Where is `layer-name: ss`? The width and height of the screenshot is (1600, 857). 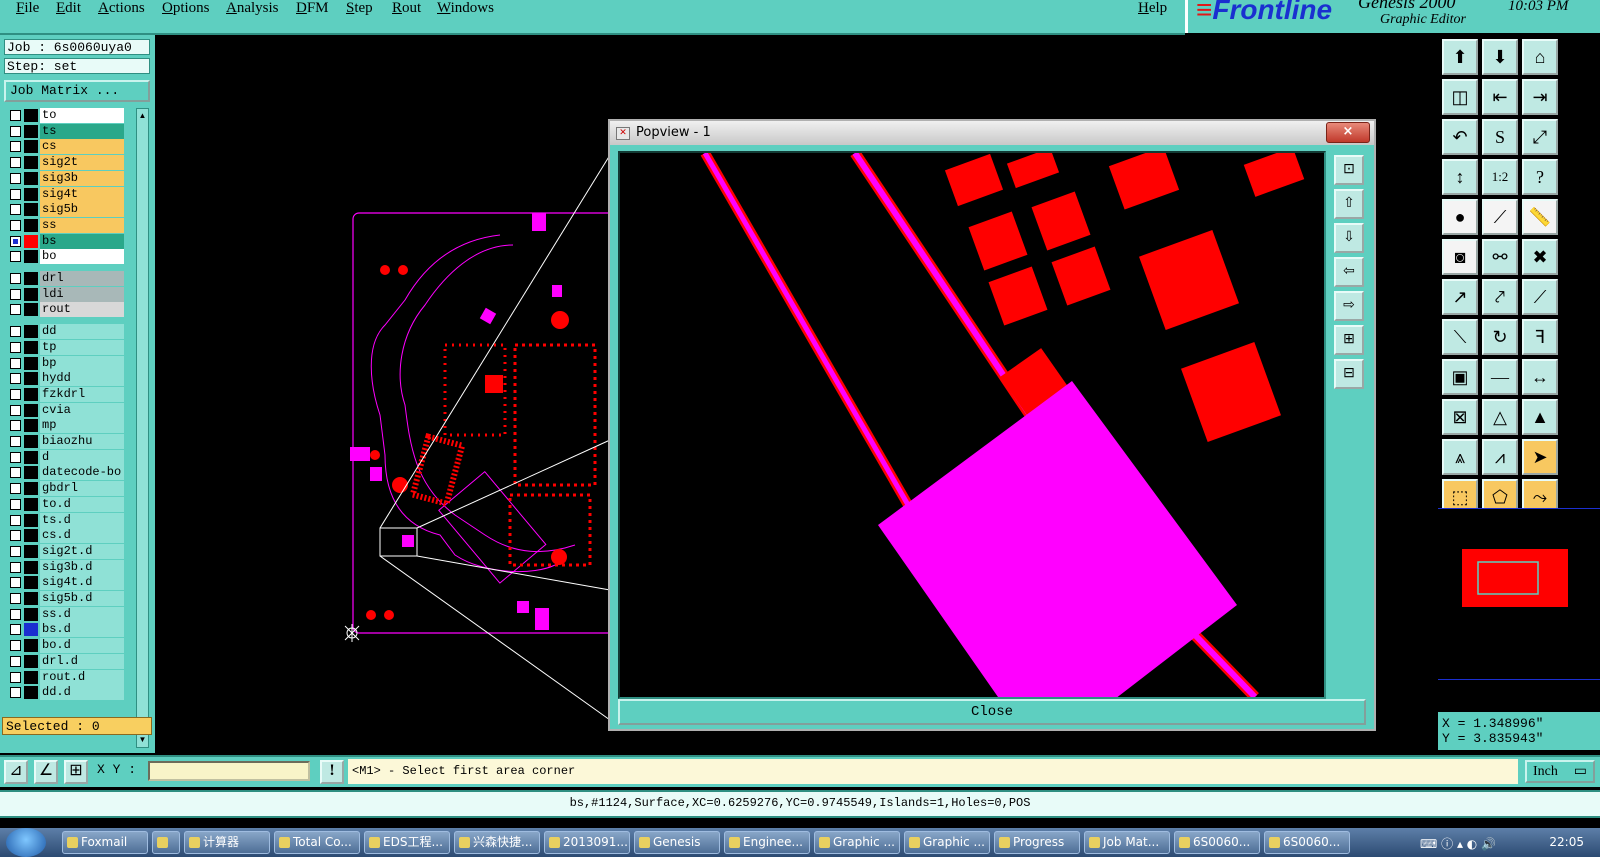
layer-name: ss is located at coordinates (82, 225).